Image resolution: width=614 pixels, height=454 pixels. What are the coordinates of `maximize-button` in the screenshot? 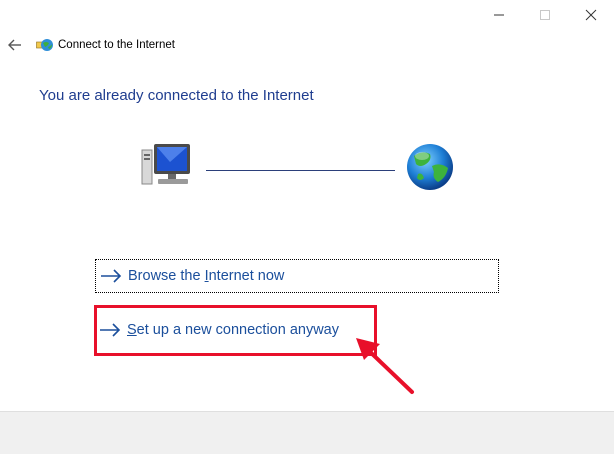 It's located at (545, 15).